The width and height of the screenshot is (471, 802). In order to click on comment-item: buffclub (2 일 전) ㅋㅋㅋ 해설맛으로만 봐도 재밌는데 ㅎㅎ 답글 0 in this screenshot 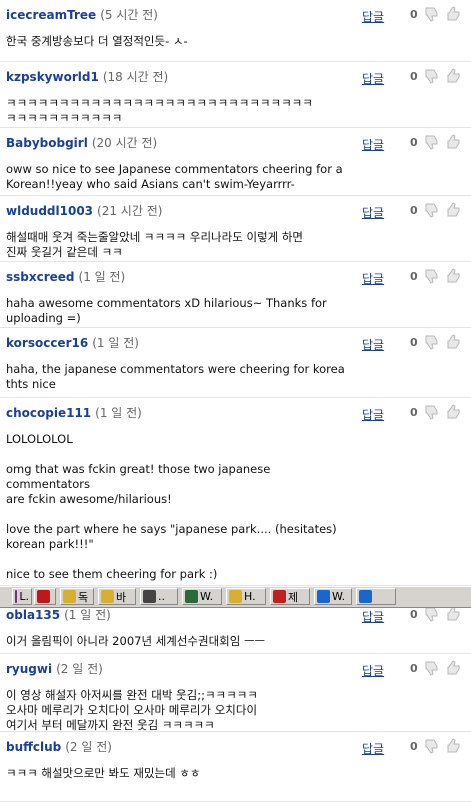, I will do `click(235, 767)`.